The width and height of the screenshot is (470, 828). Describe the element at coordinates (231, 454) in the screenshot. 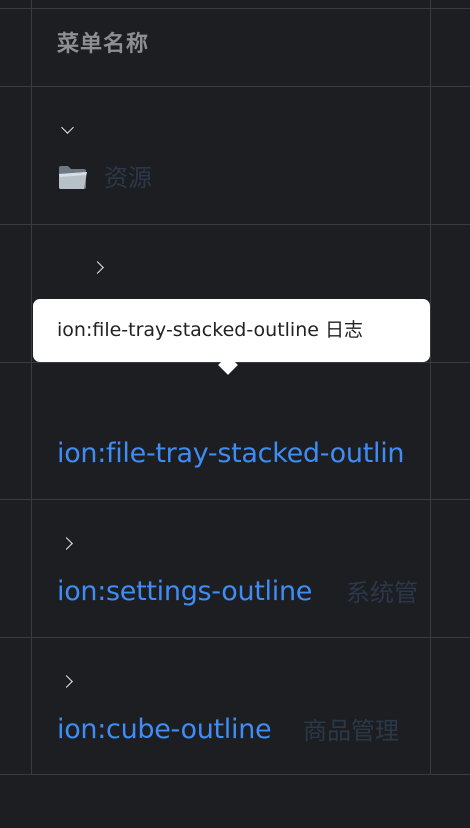

I see `icon-name-link: ion:file-tray-stacked-outlin` at that location.